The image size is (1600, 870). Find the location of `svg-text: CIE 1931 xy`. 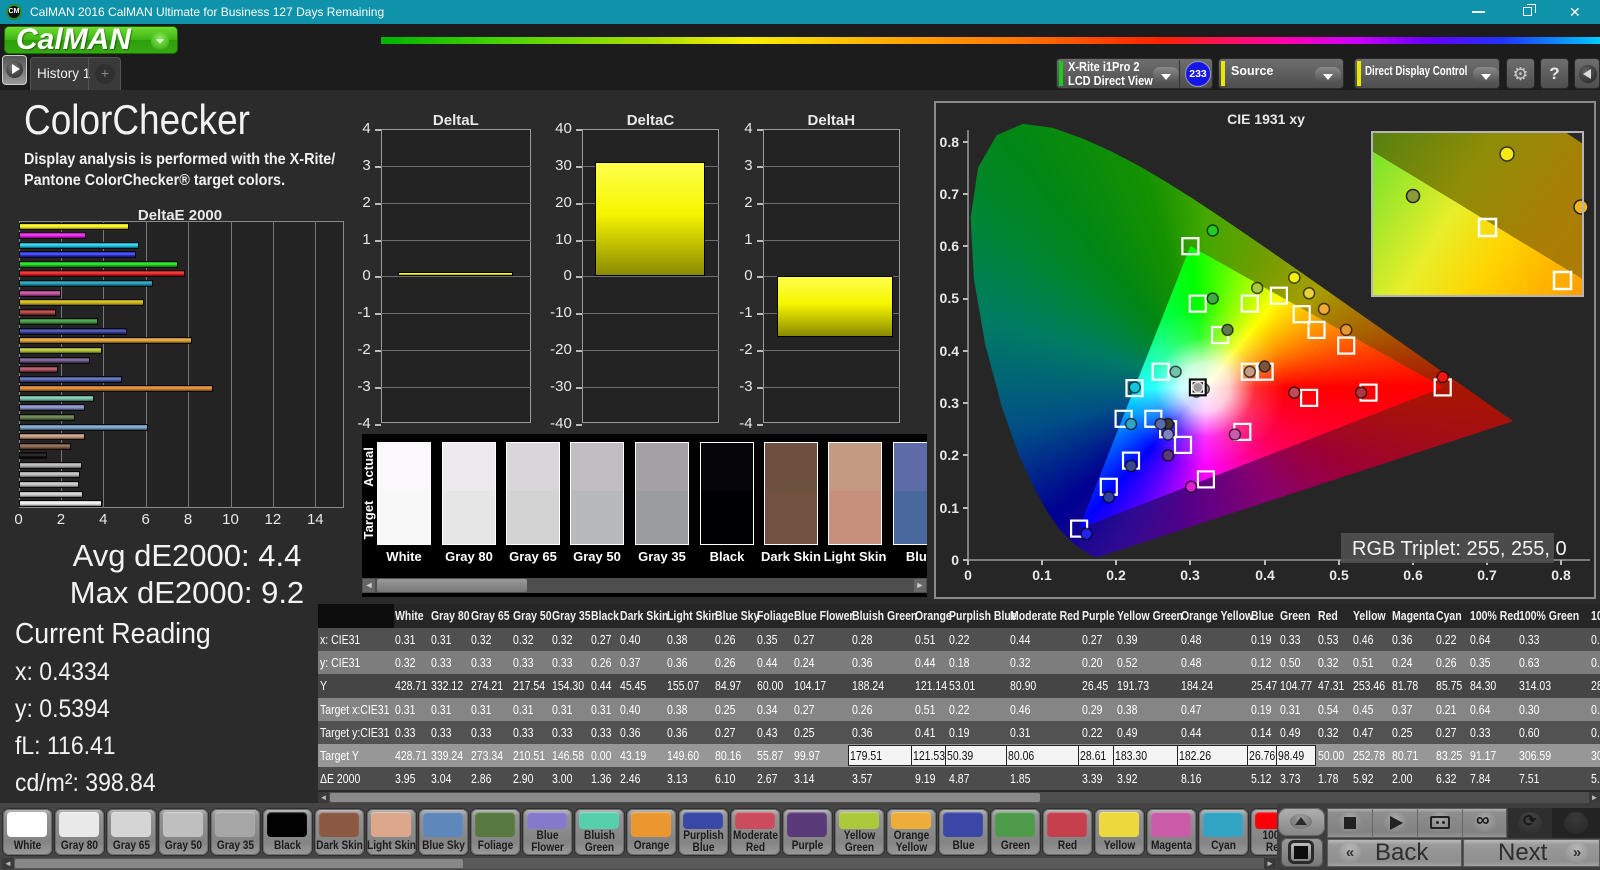

svg-text: CIE 1931 xy is located at coordinates (1266, 119).